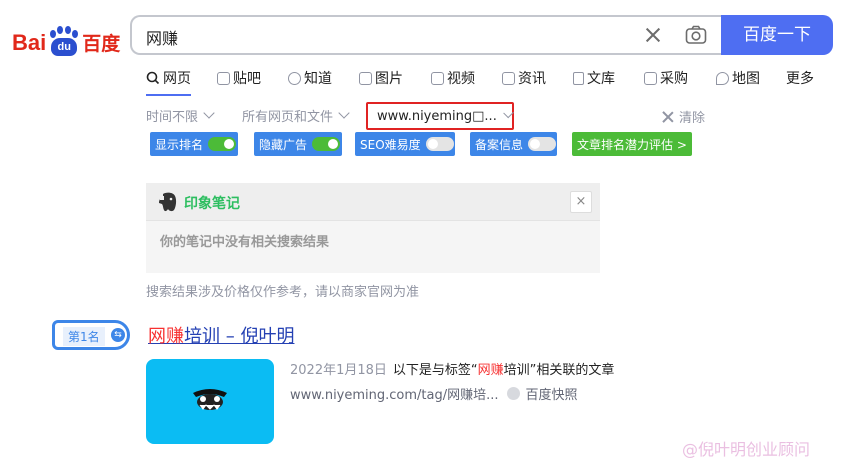 This screenshot has width=855, height=463. What do you see at coordinates (294, 78) in the screenshot?
I see `question-icon` at bounding box center [294, 78].